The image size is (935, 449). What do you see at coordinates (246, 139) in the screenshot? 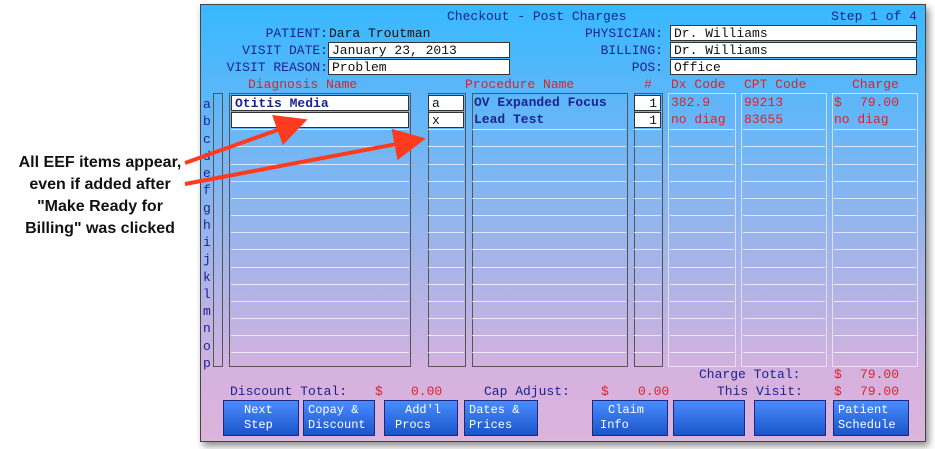
I see `arrow-to-diagnosis` at bounding box center [246, 139].